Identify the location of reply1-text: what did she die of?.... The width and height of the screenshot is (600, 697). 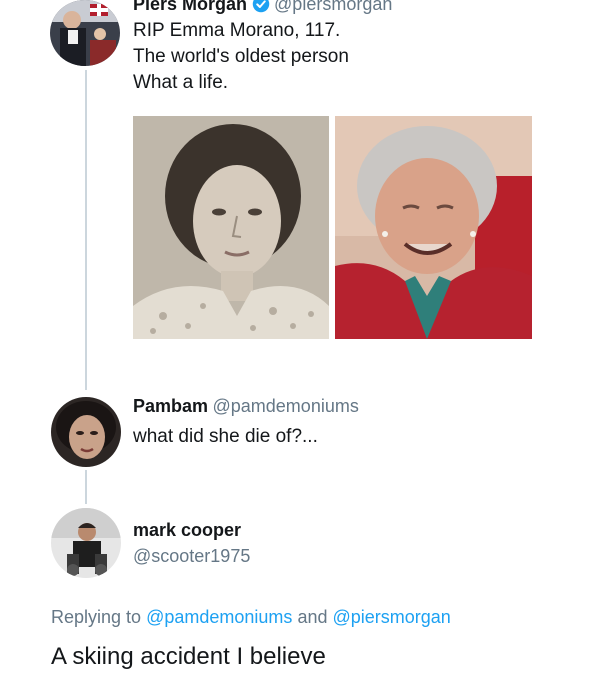
(225, 436).